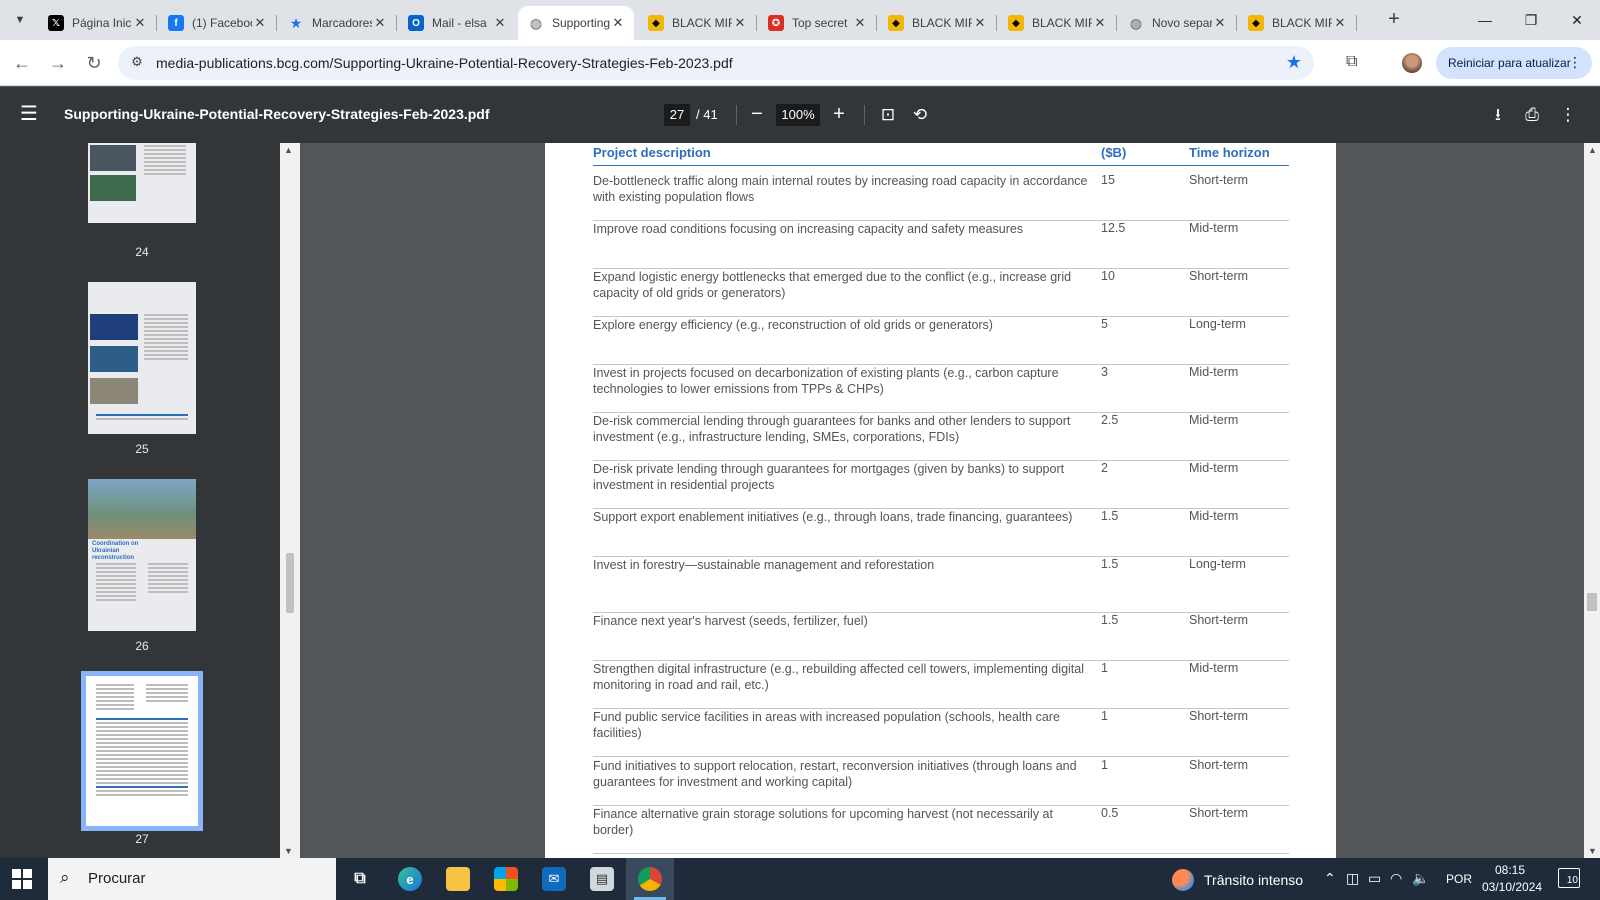 The height and width of the screenshot is (900, 1600). What do you see at coordinates (817, 23) in the screenshot?
I see `browser-tab: ✪ Top secret ✕` at bounding box center [817, 23].